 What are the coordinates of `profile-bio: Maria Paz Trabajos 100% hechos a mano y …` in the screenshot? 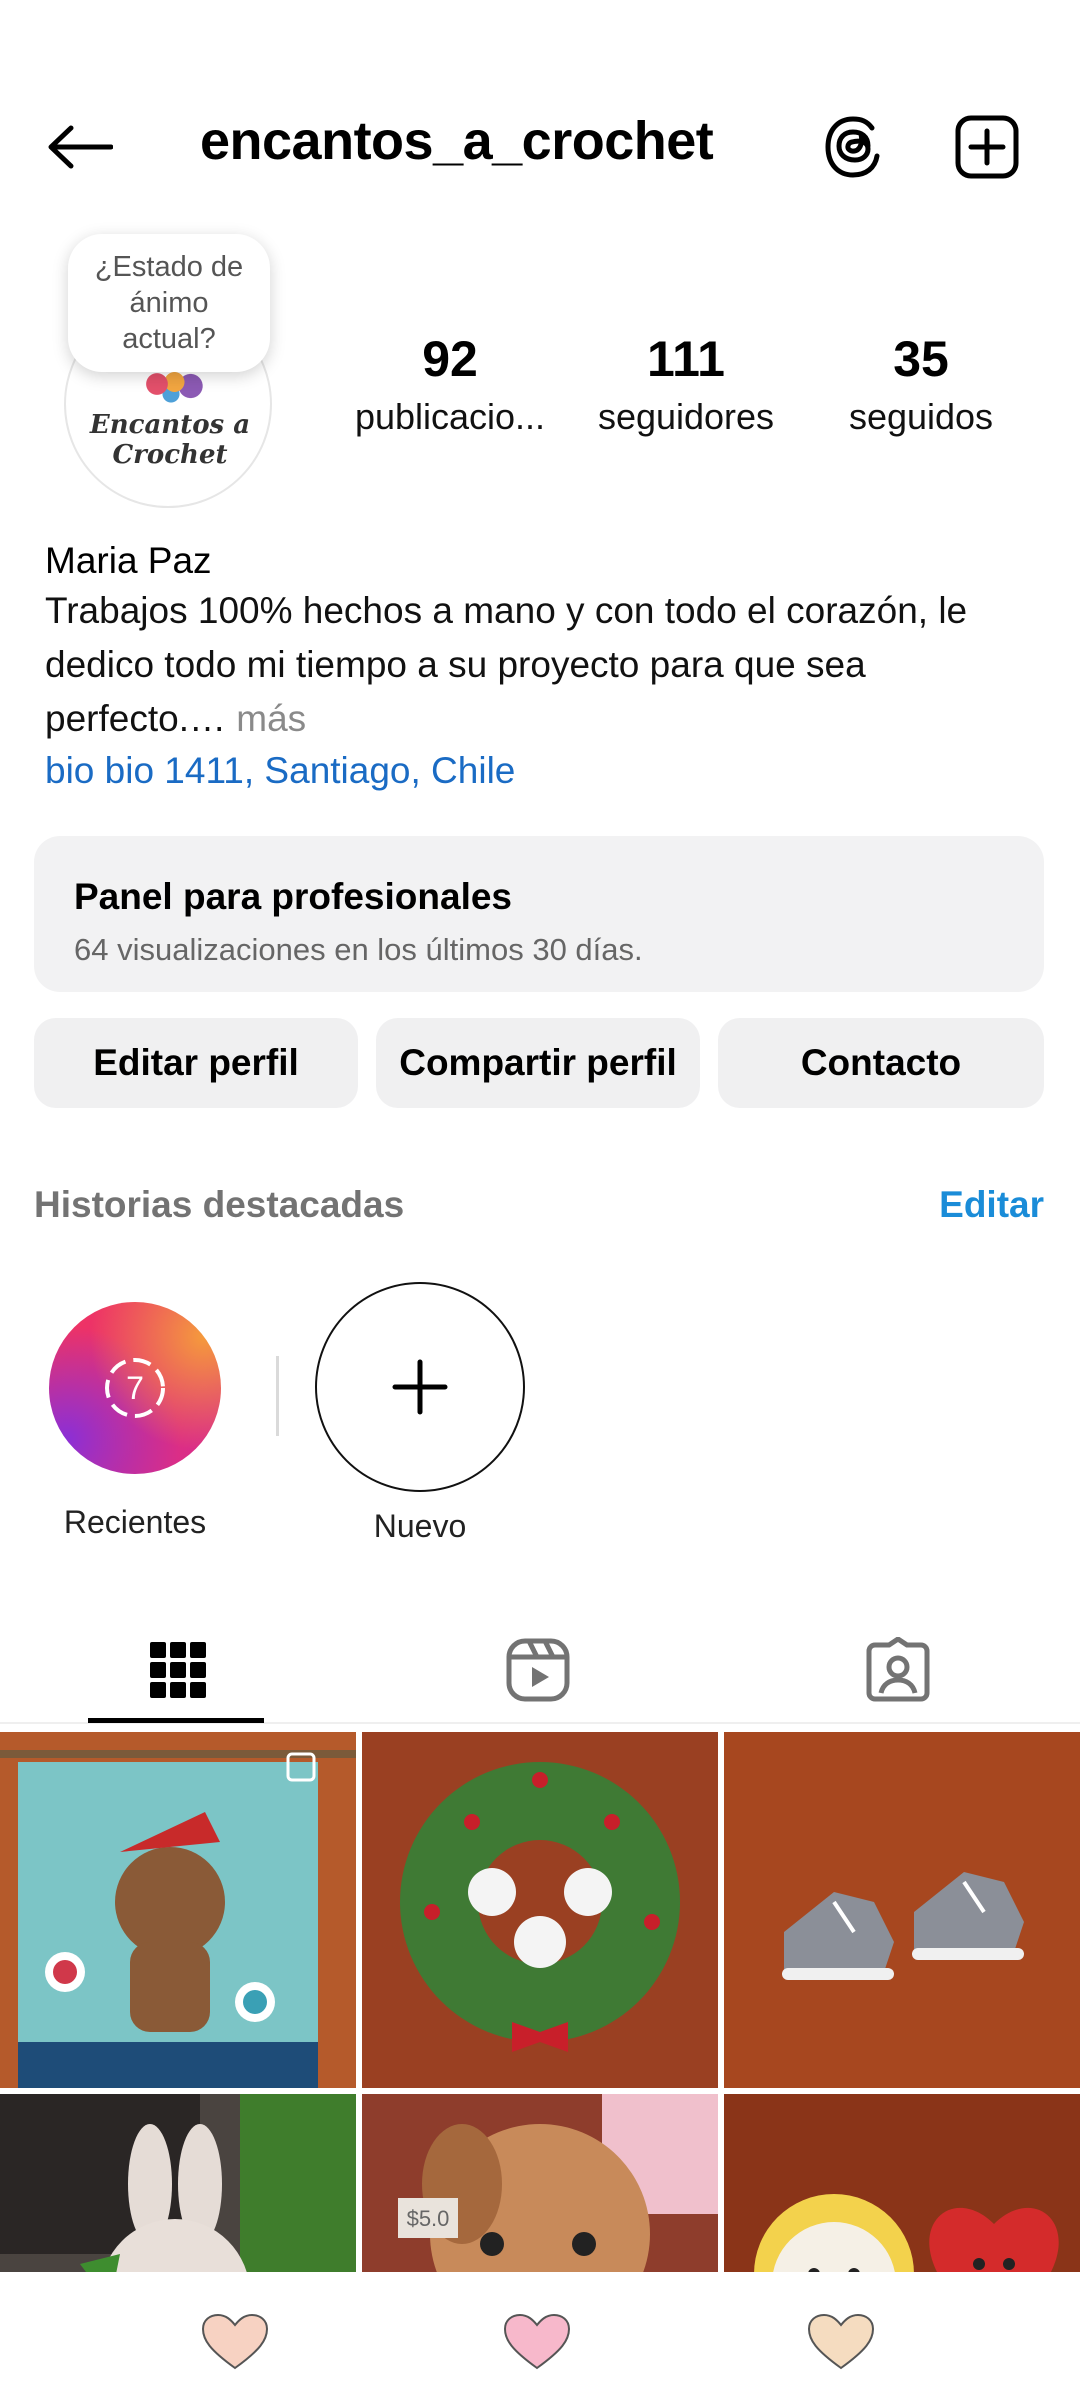 It's located at (540, 668).